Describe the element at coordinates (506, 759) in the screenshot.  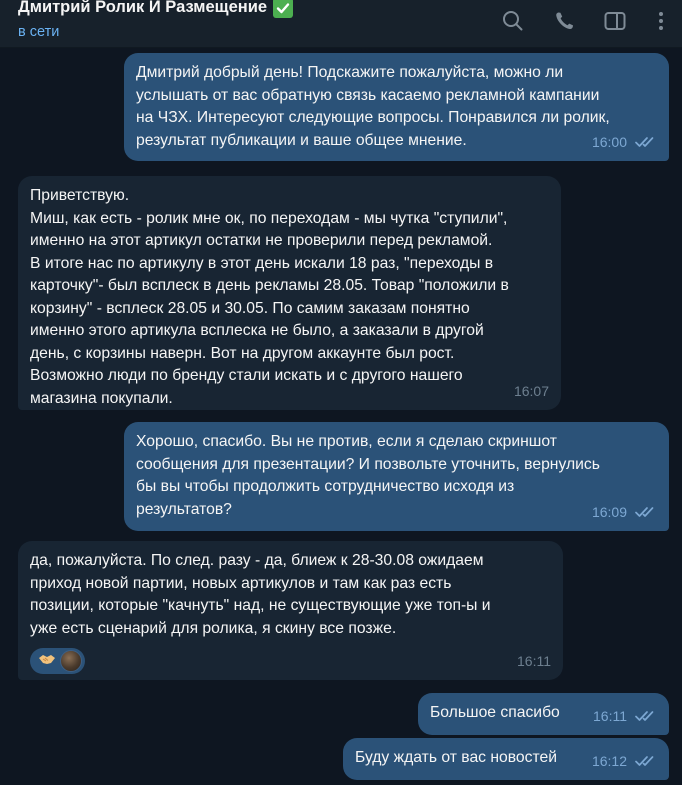
I see `message-bubble-outgoing: Буду ждать от вас новостей 16:12` at that location.